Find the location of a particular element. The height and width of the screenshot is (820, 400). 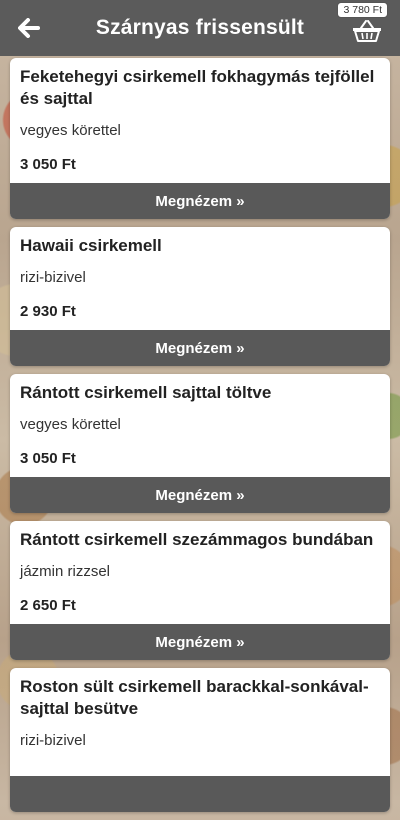

cart-button: 3 780 Ft is located at coordinates (359, 24).